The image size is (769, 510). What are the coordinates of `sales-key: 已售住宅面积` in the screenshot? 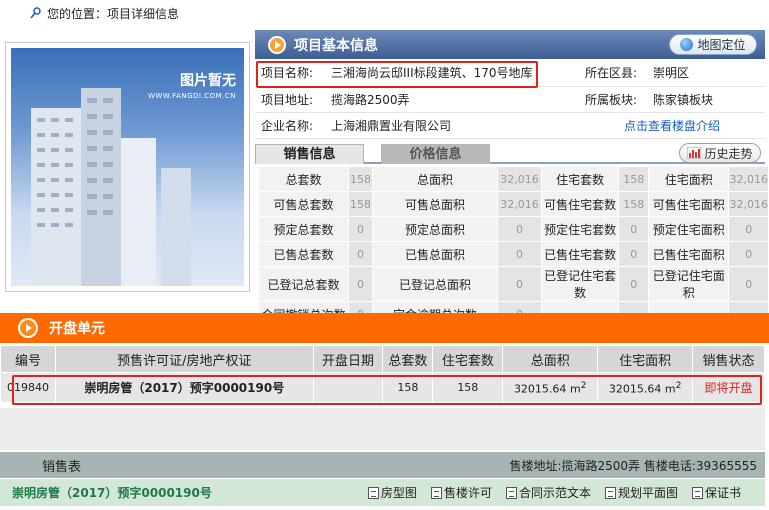 It's located at (689, 254).